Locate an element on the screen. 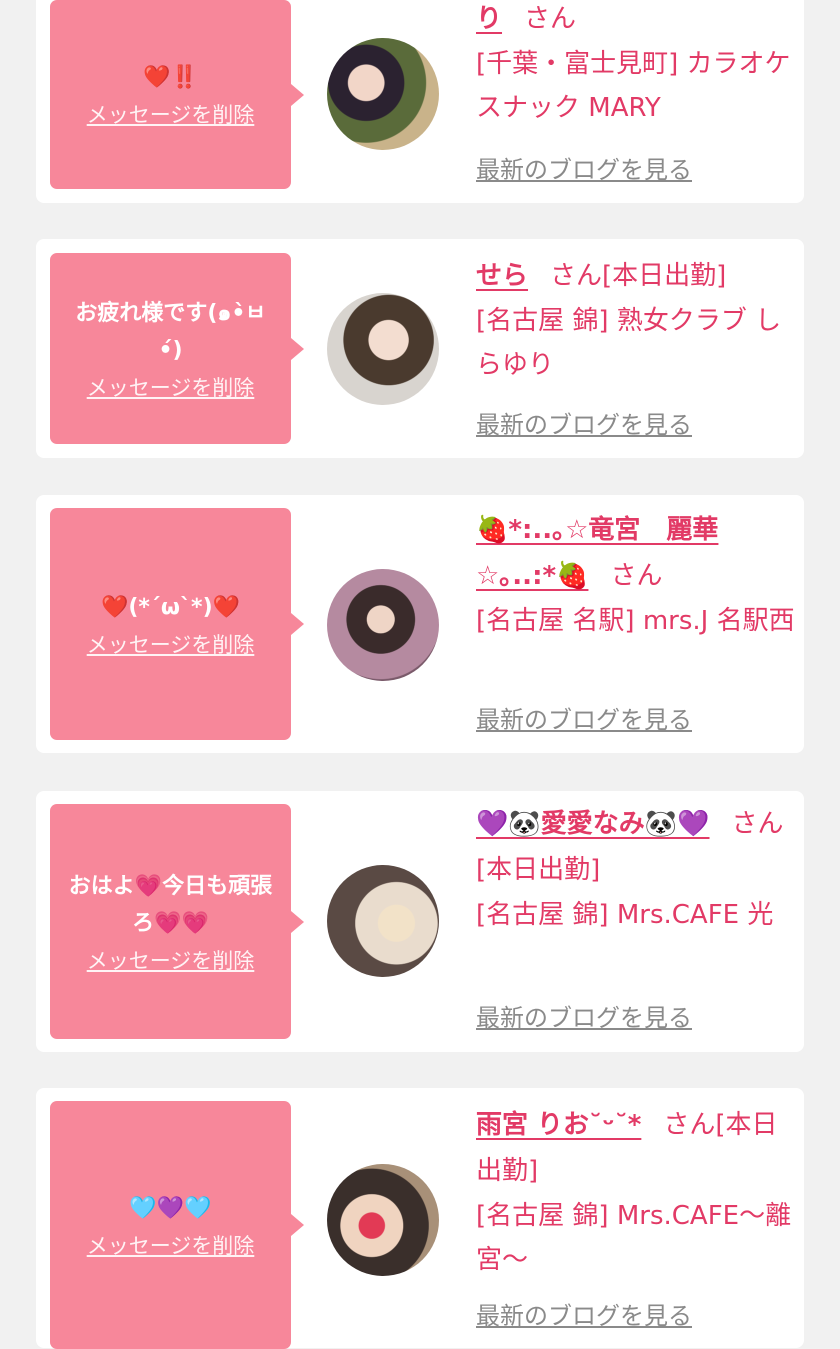  girl-name-link: り is located at coordinates (489, 19).